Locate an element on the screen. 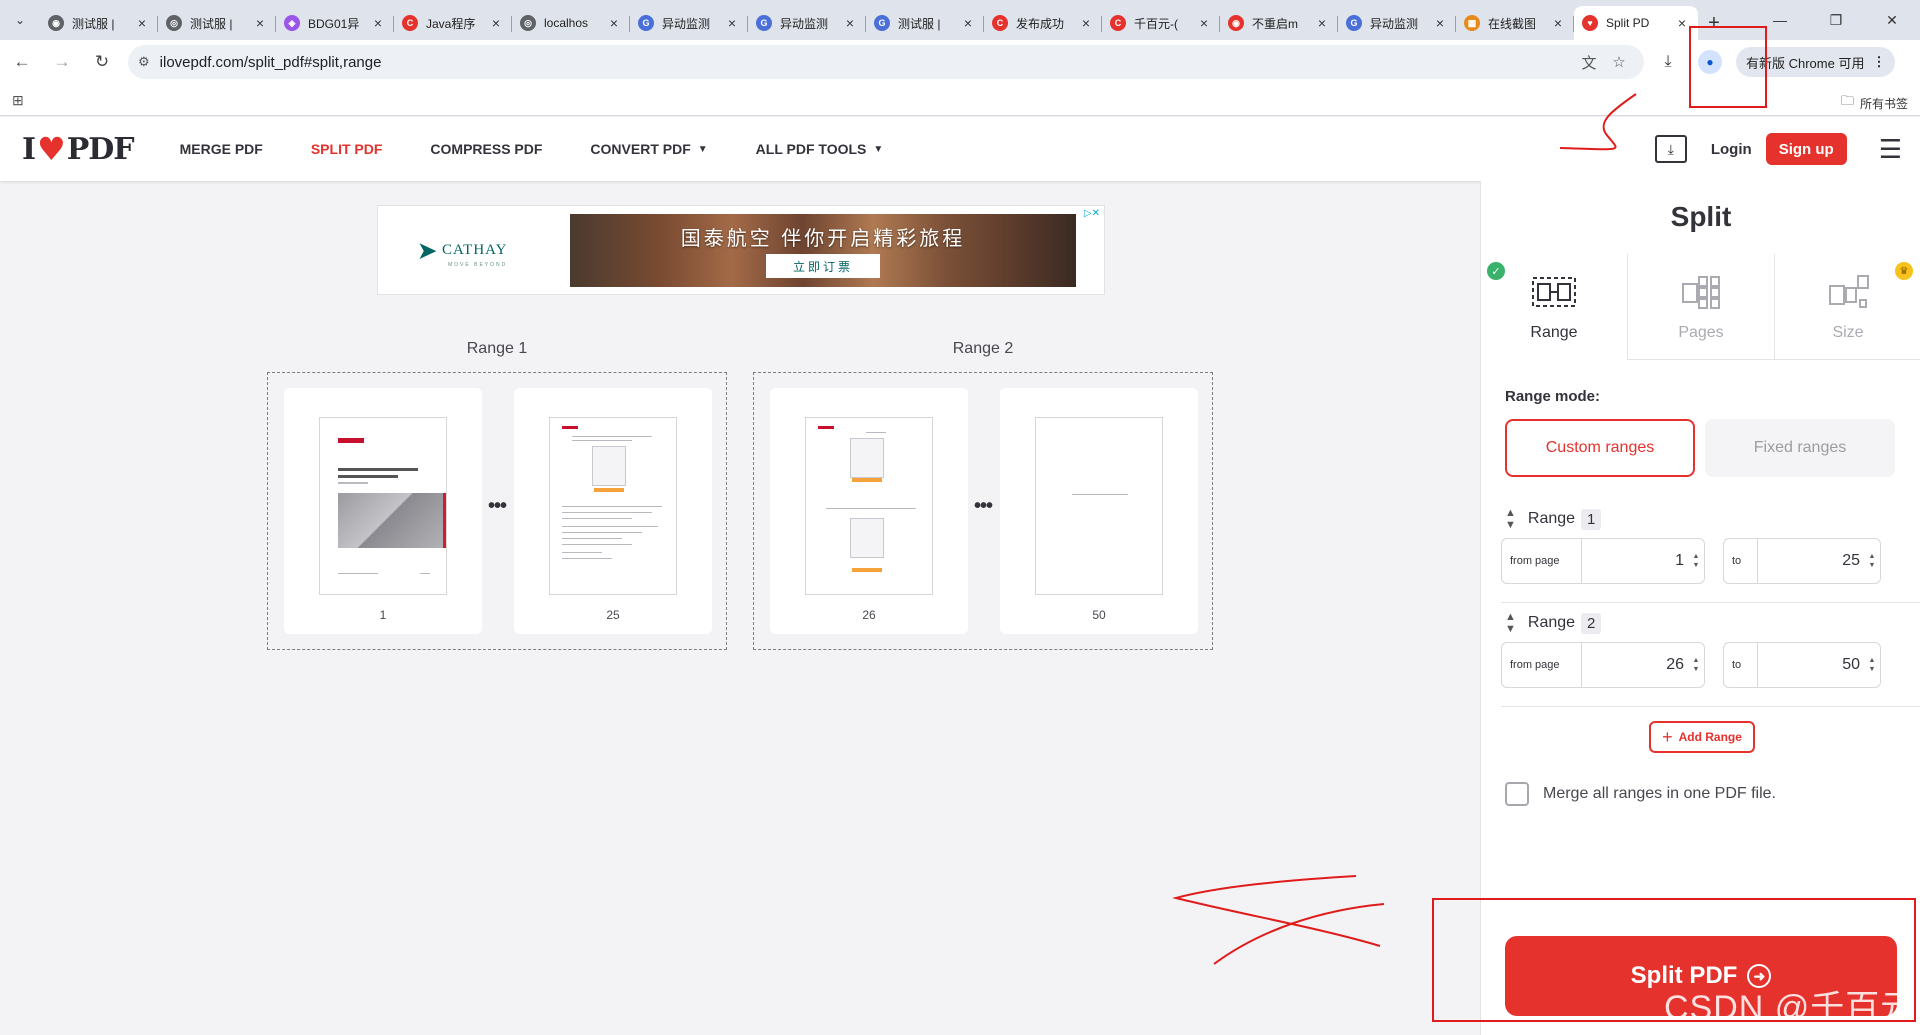  page-card: 25 is located at coordinates (613, 511).